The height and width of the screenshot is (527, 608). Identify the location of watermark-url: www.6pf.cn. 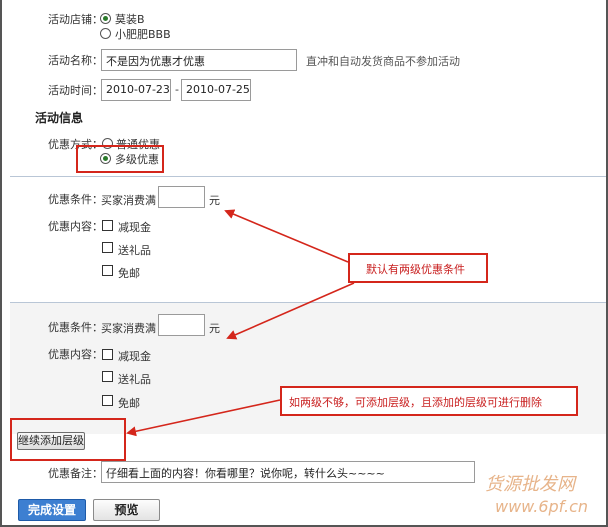
(542, 506).